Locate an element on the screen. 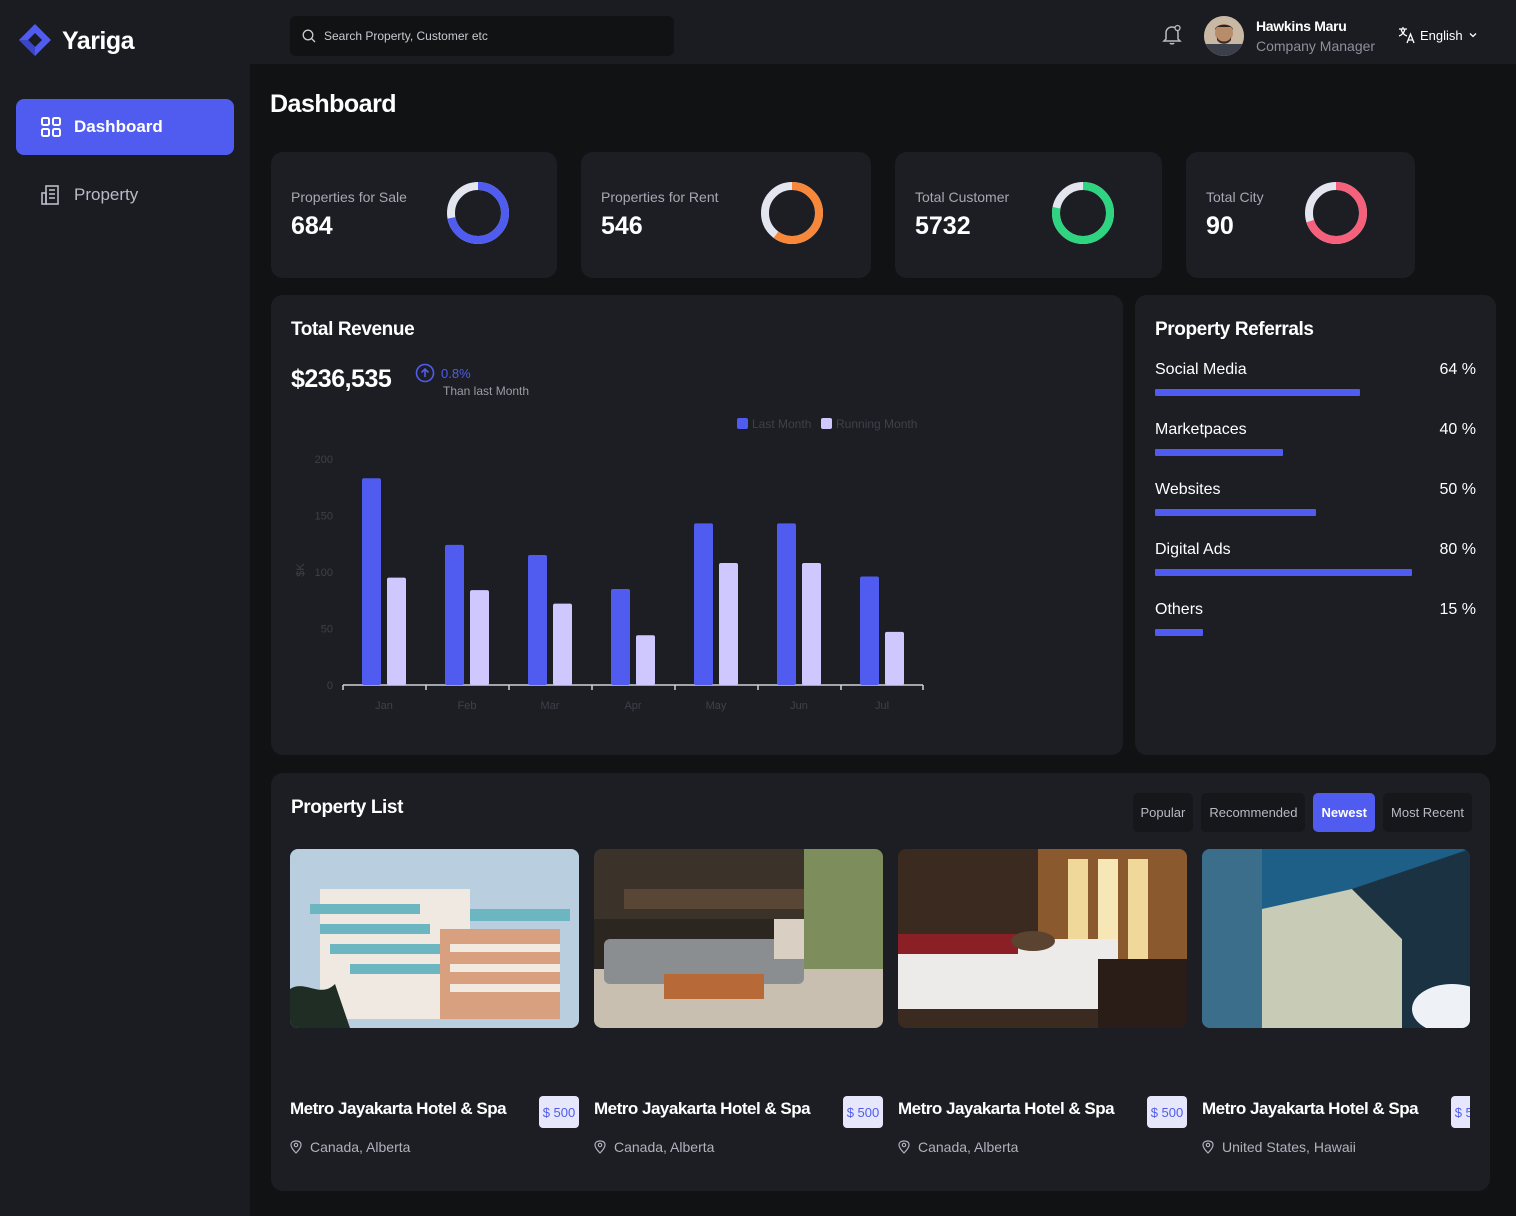 Image resolution: width=1516 pixels, height=1216 pixels. bell-icon is located at coordinates (1172, 34).